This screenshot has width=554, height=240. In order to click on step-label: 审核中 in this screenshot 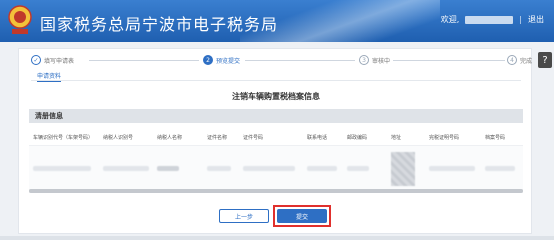, I will do `click(381, 61)`.